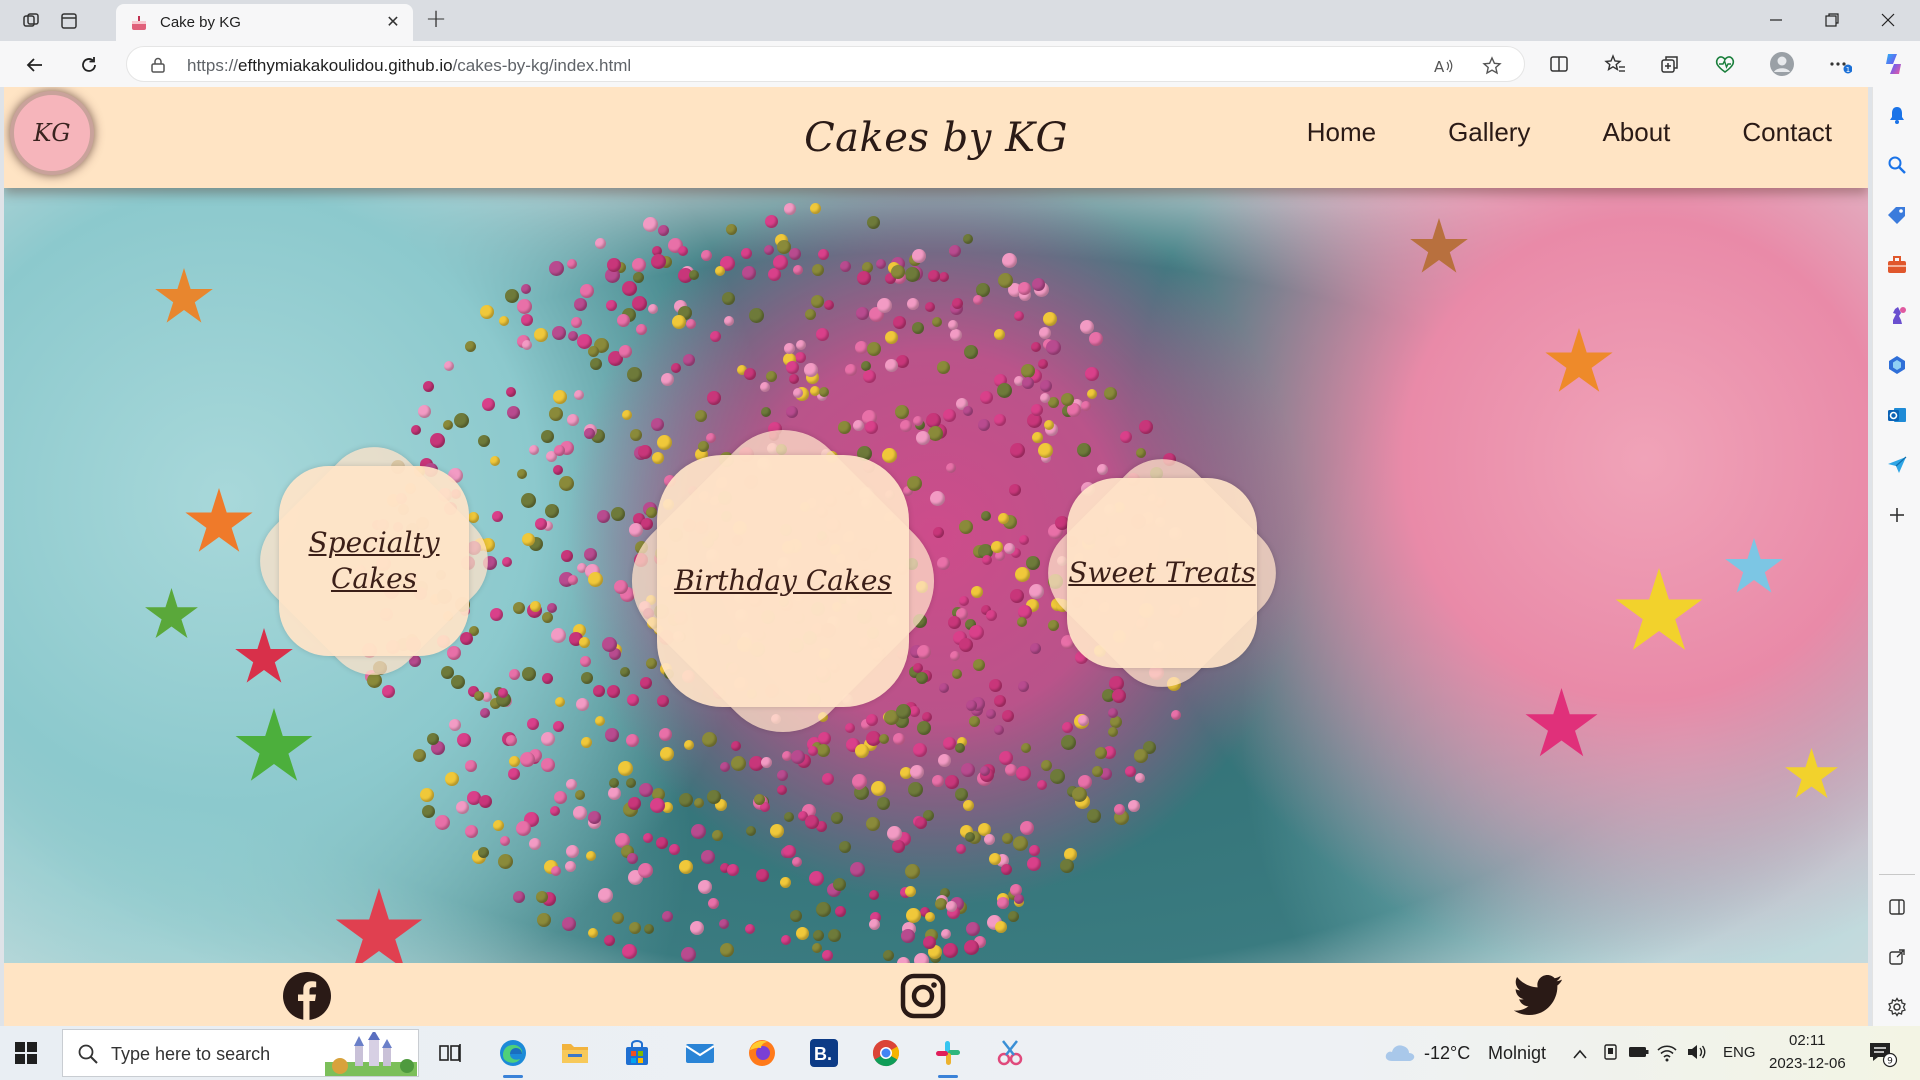 The height and width of the screenshot is (1080, 1920). What do you see at coordinates (1670, 64) in the screenshot?
I see `collections-icon` at bounding box center [1670, 64].